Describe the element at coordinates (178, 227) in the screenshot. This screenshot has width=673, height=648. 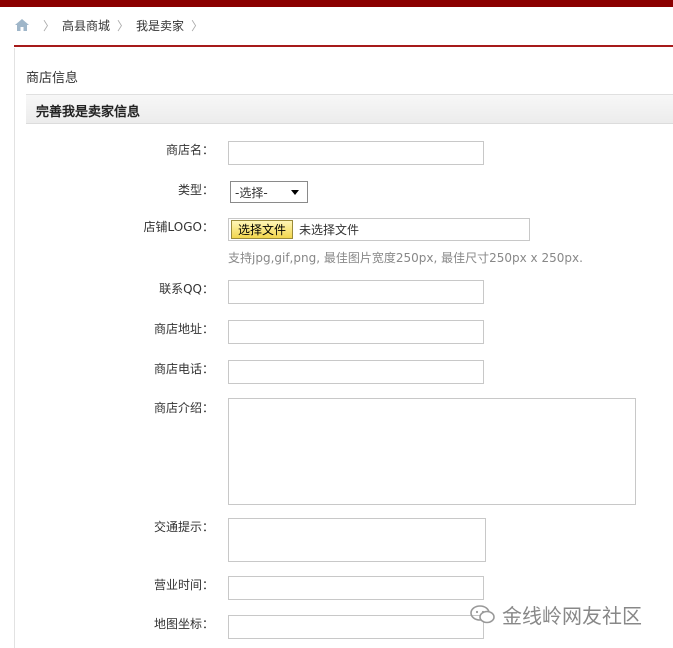
I see `logo-label: 店铺LOGO：` at that location.